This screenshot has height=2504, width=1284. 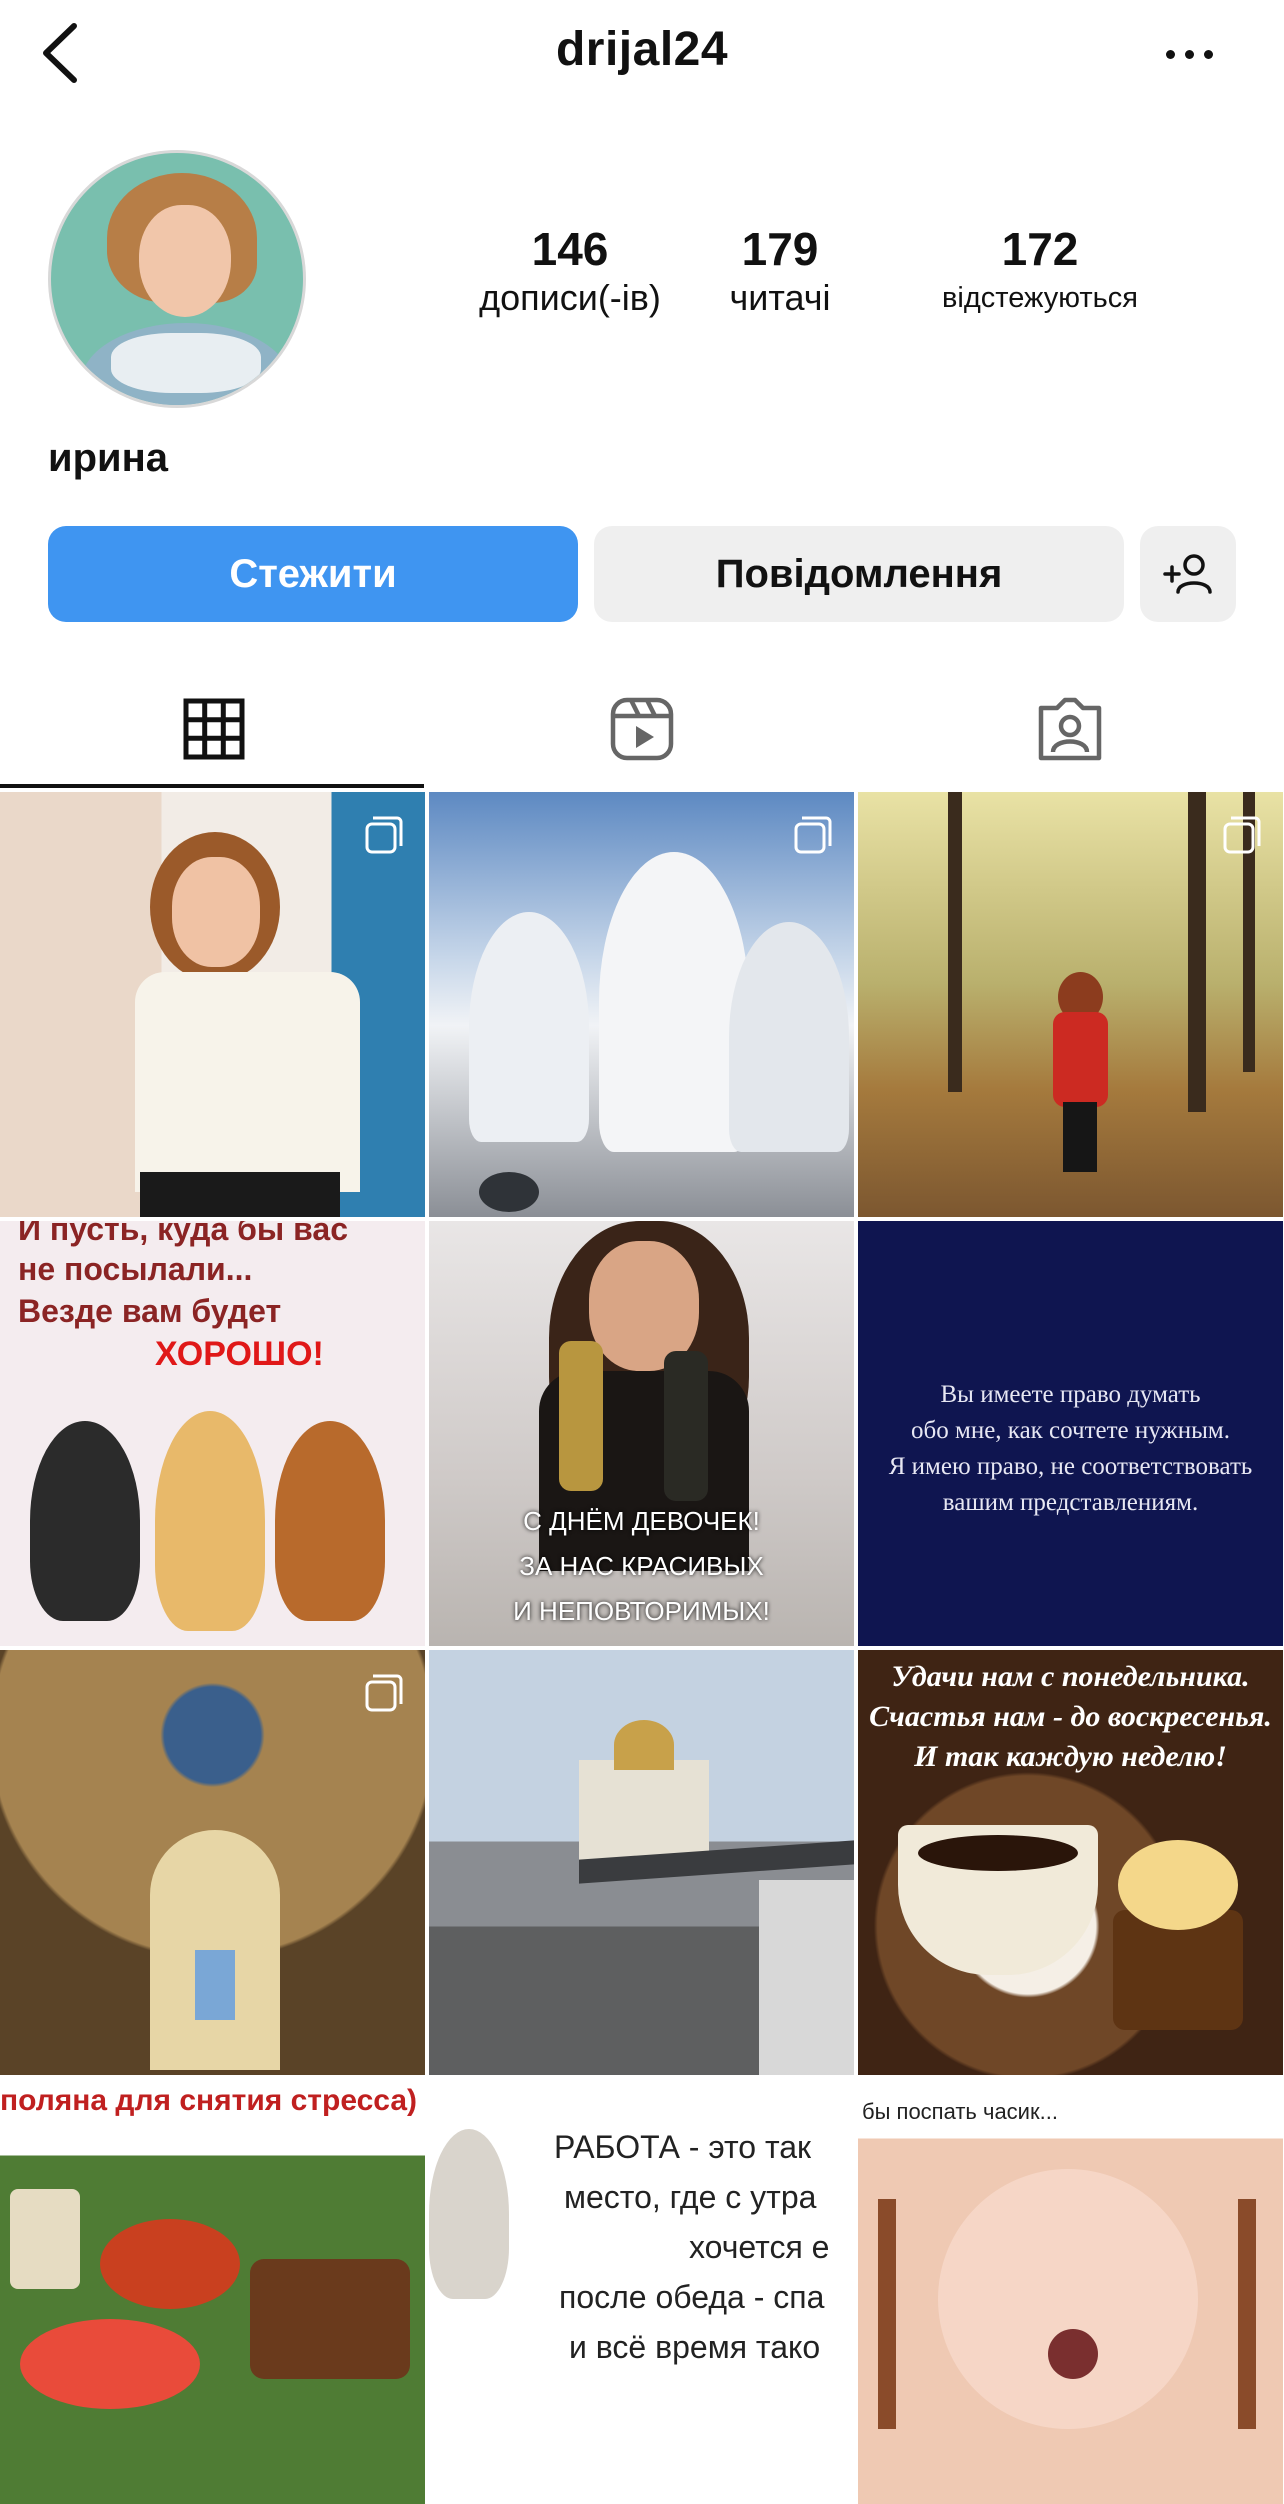 What do you see at coordinates (212, 2291) in the screenshot?
I see `post-thumbnail: поляна для снятия стресса)` at bounding box center [212, 2291].